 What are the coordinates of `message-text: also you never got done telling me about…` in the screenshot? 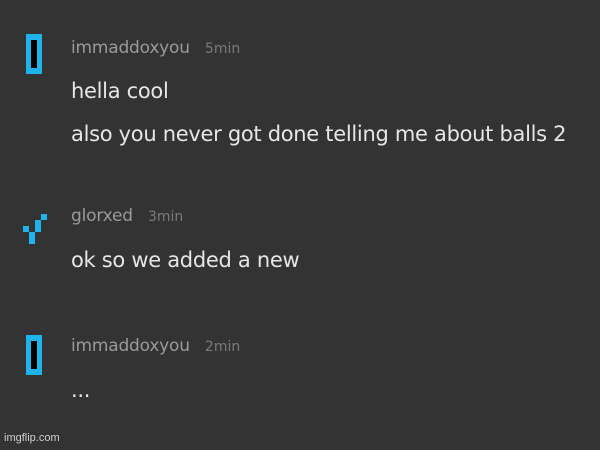 It's located at (319, 134).